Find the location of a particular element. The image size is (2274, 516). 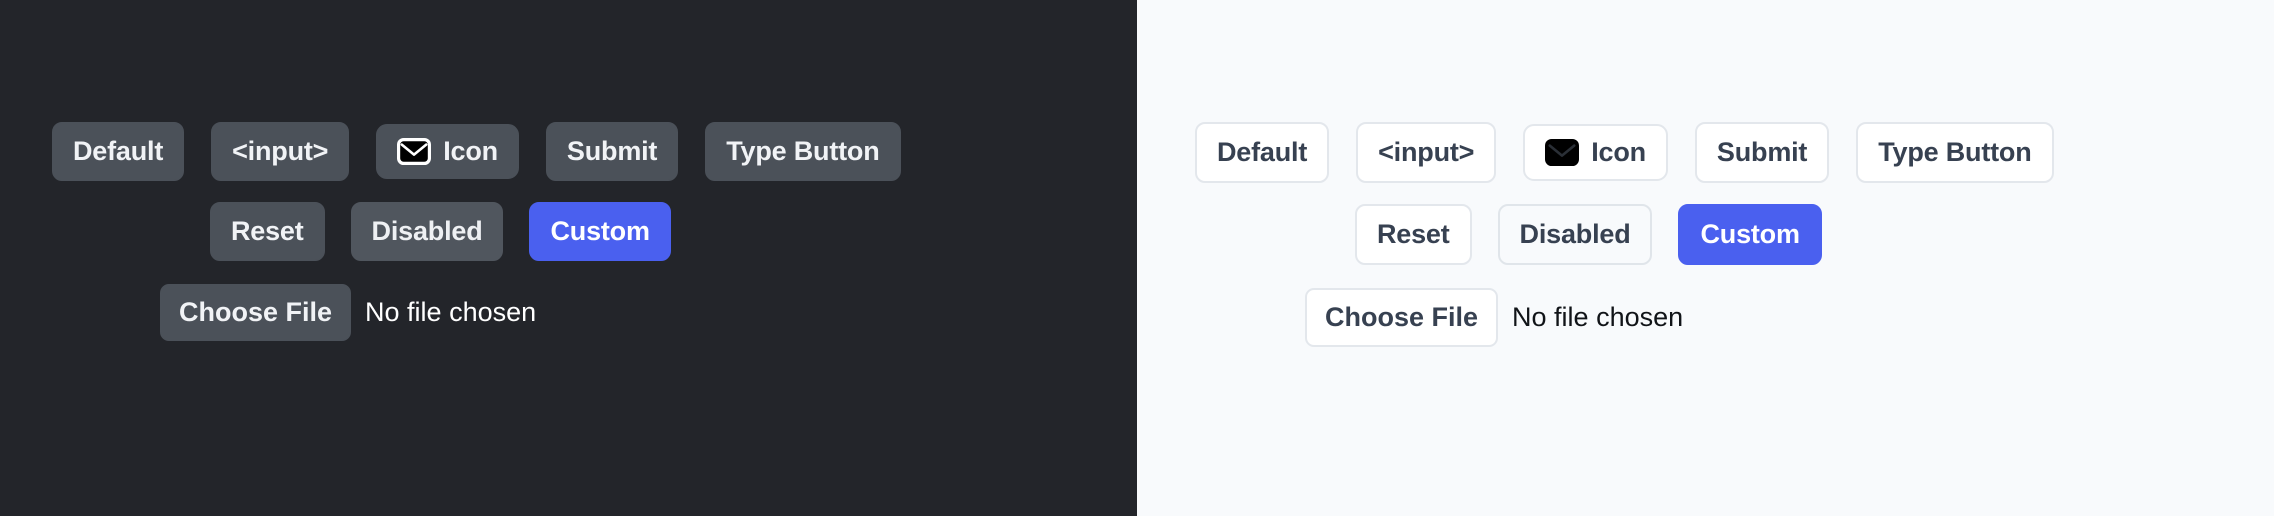

light-secondary-buttons-row: Reset Disabled Custom is located at coordinates (1479, 234).